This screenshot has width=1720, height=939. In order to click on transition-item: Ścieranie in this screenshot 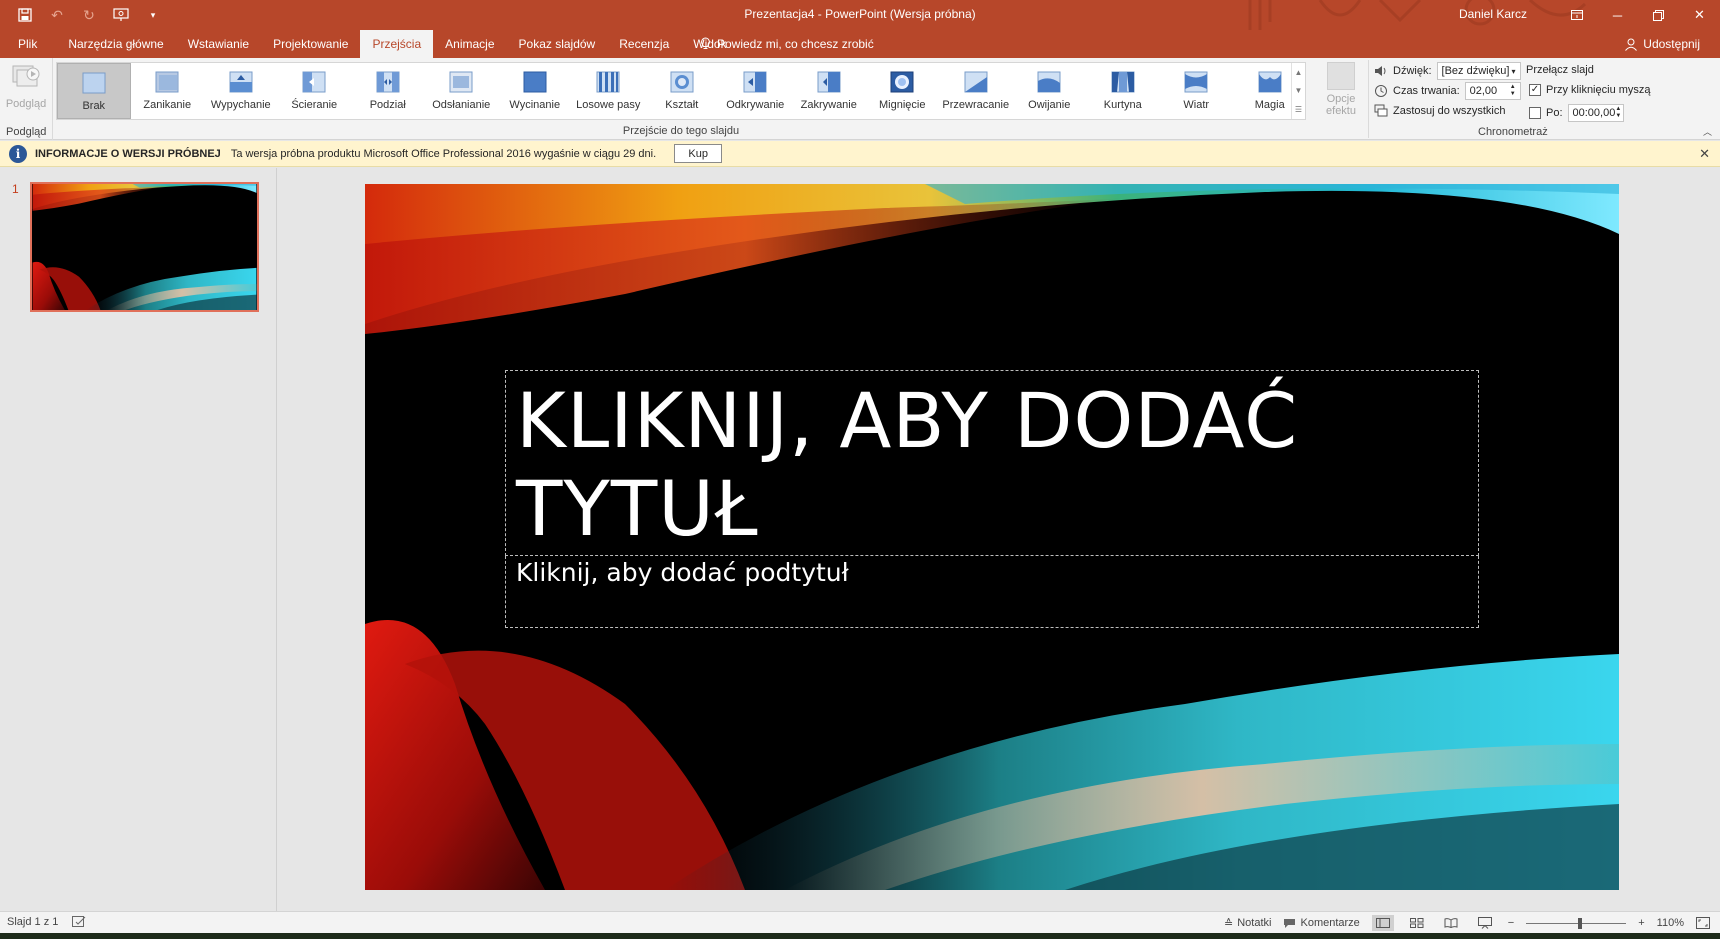, I will do `click(315, 91)`.